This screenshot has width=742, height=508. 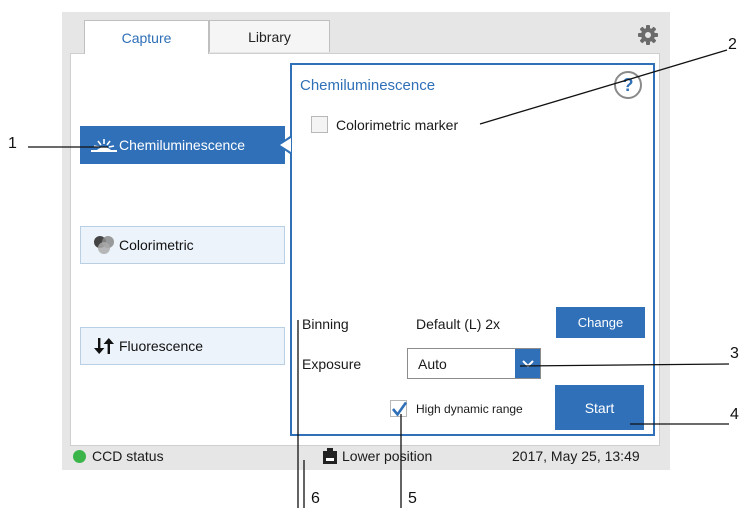 What do you see at coordinates (156, 245) in the screenshot?
I see `mode-label: Colorimetric` at bounding box center [156, 245].